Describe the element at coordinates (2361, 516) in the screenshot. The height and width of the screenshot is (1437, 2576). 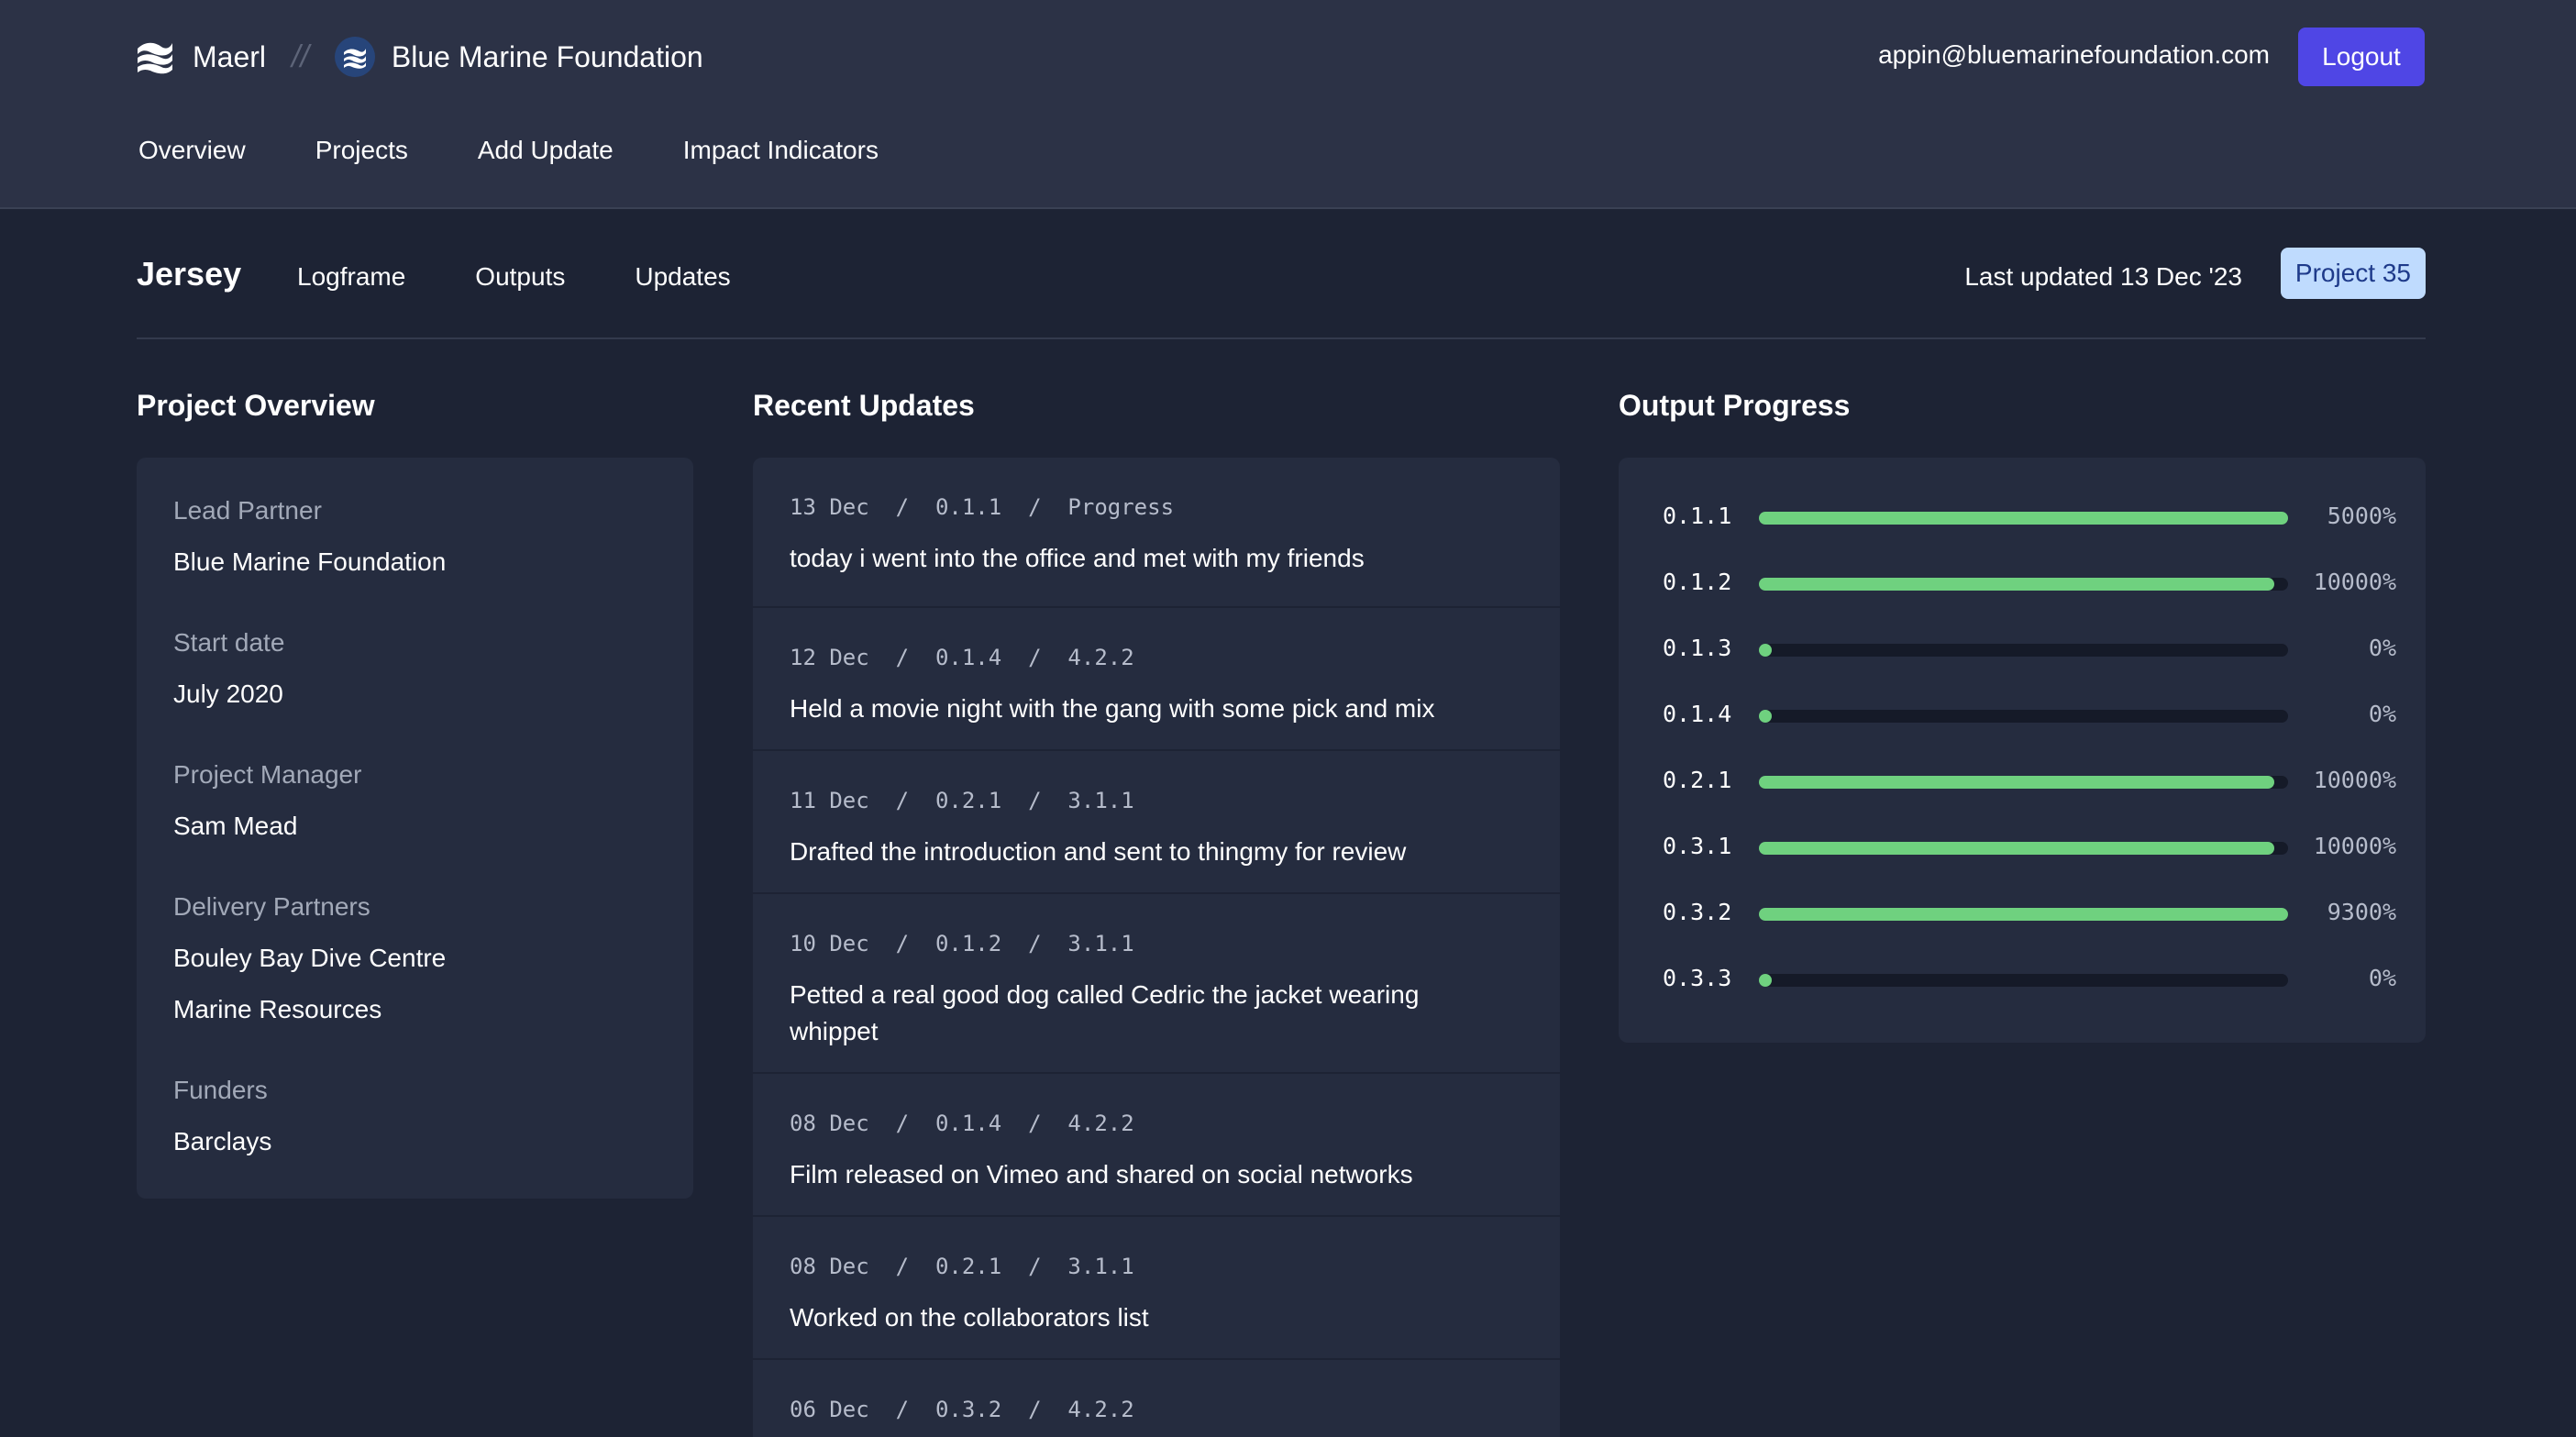
I see `progress-percent: 5000%` at that location.